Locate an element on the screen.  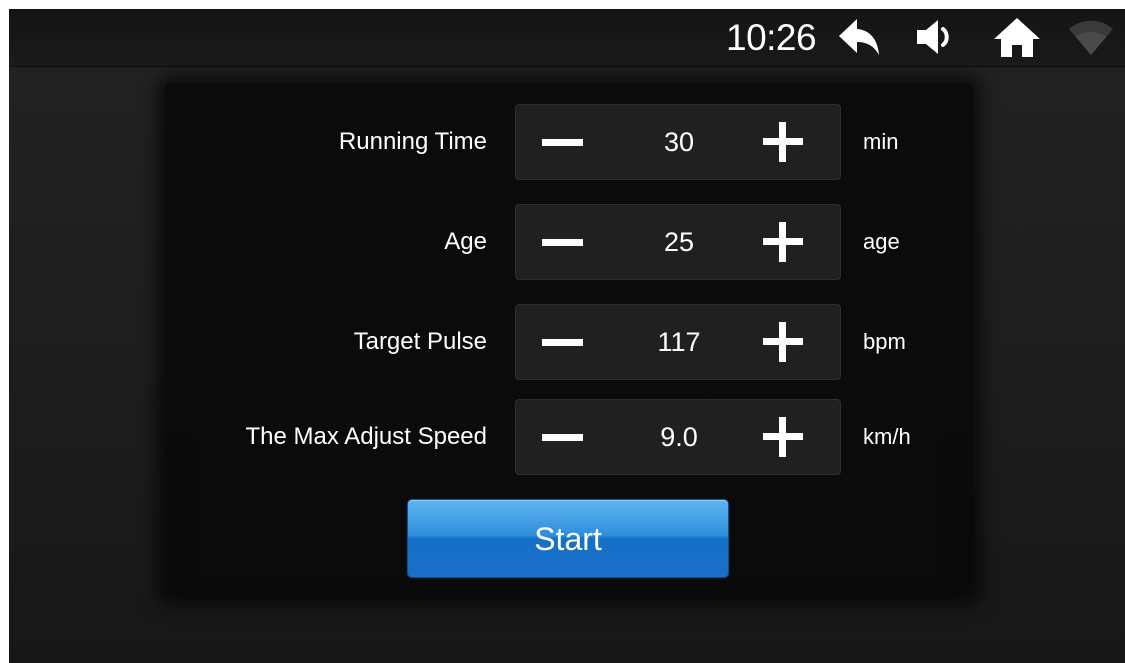
target-pulse-stepper: 117 is located at coordinates (678, 342).